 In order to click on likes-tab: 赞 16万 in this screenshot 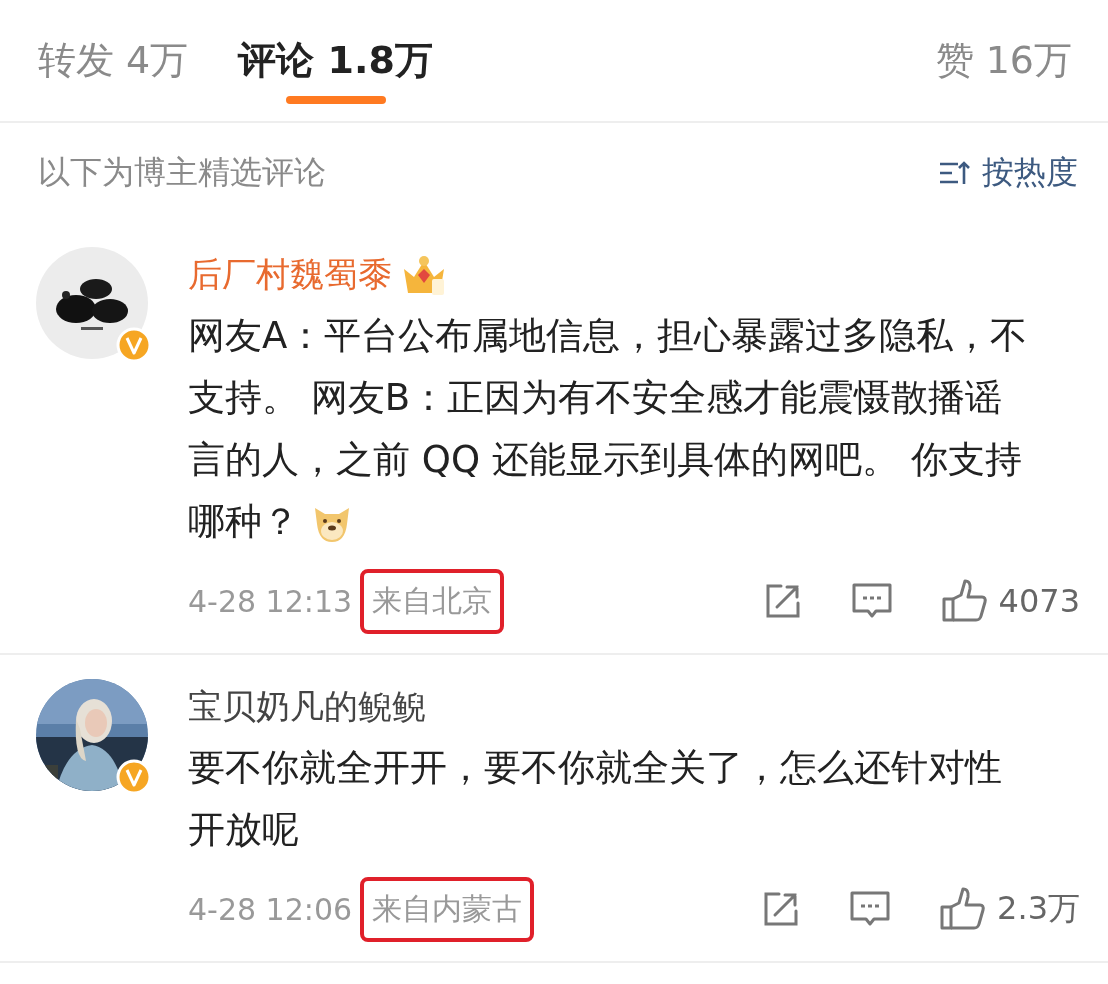, I will do `click(1003, 60)`.